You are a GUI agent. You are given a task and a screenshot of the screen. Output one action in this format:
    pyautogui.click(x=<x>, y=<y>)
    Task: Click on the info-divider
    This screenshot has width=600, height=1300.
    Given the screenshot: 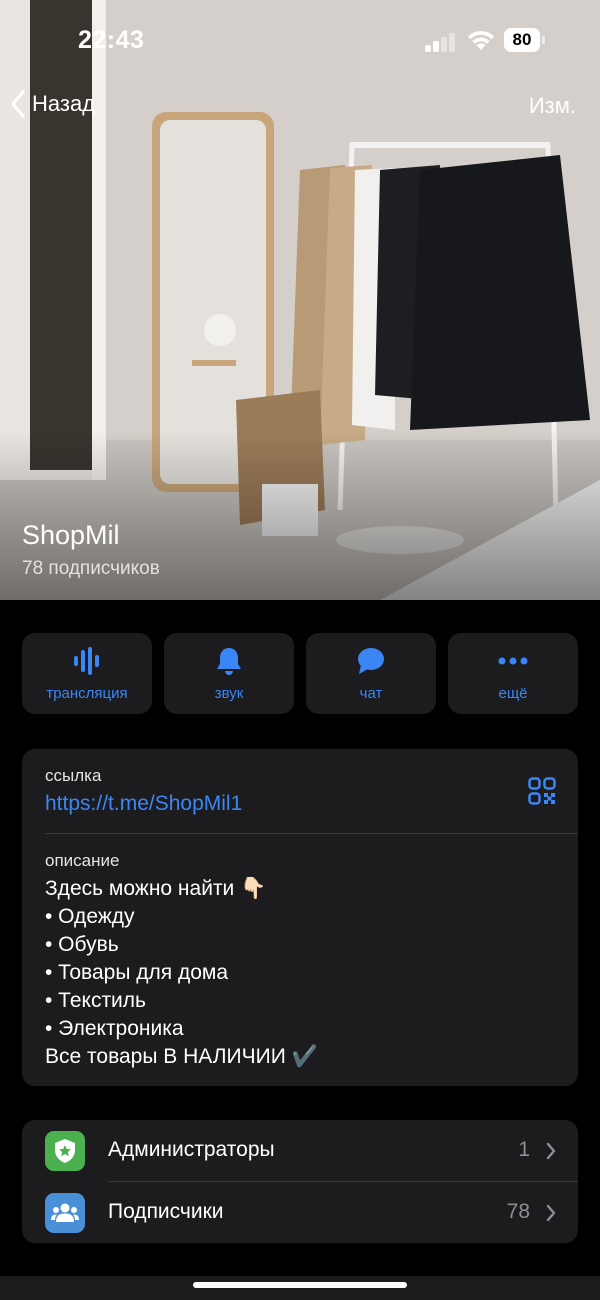 What is the action you would take?
    pyautogui.click(x=311, y=833)
    